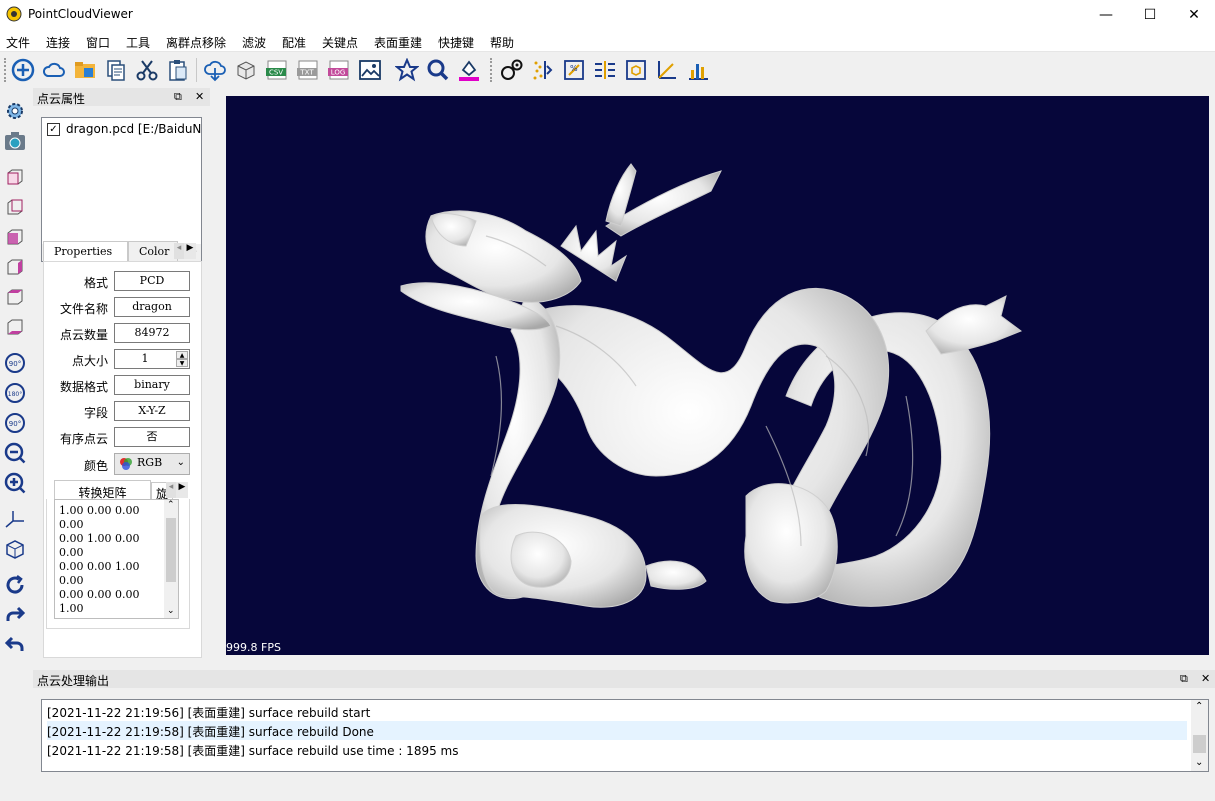  Describe the element at coordinates (15, 111) in the screenshot. I see `settings-icon` at that location.